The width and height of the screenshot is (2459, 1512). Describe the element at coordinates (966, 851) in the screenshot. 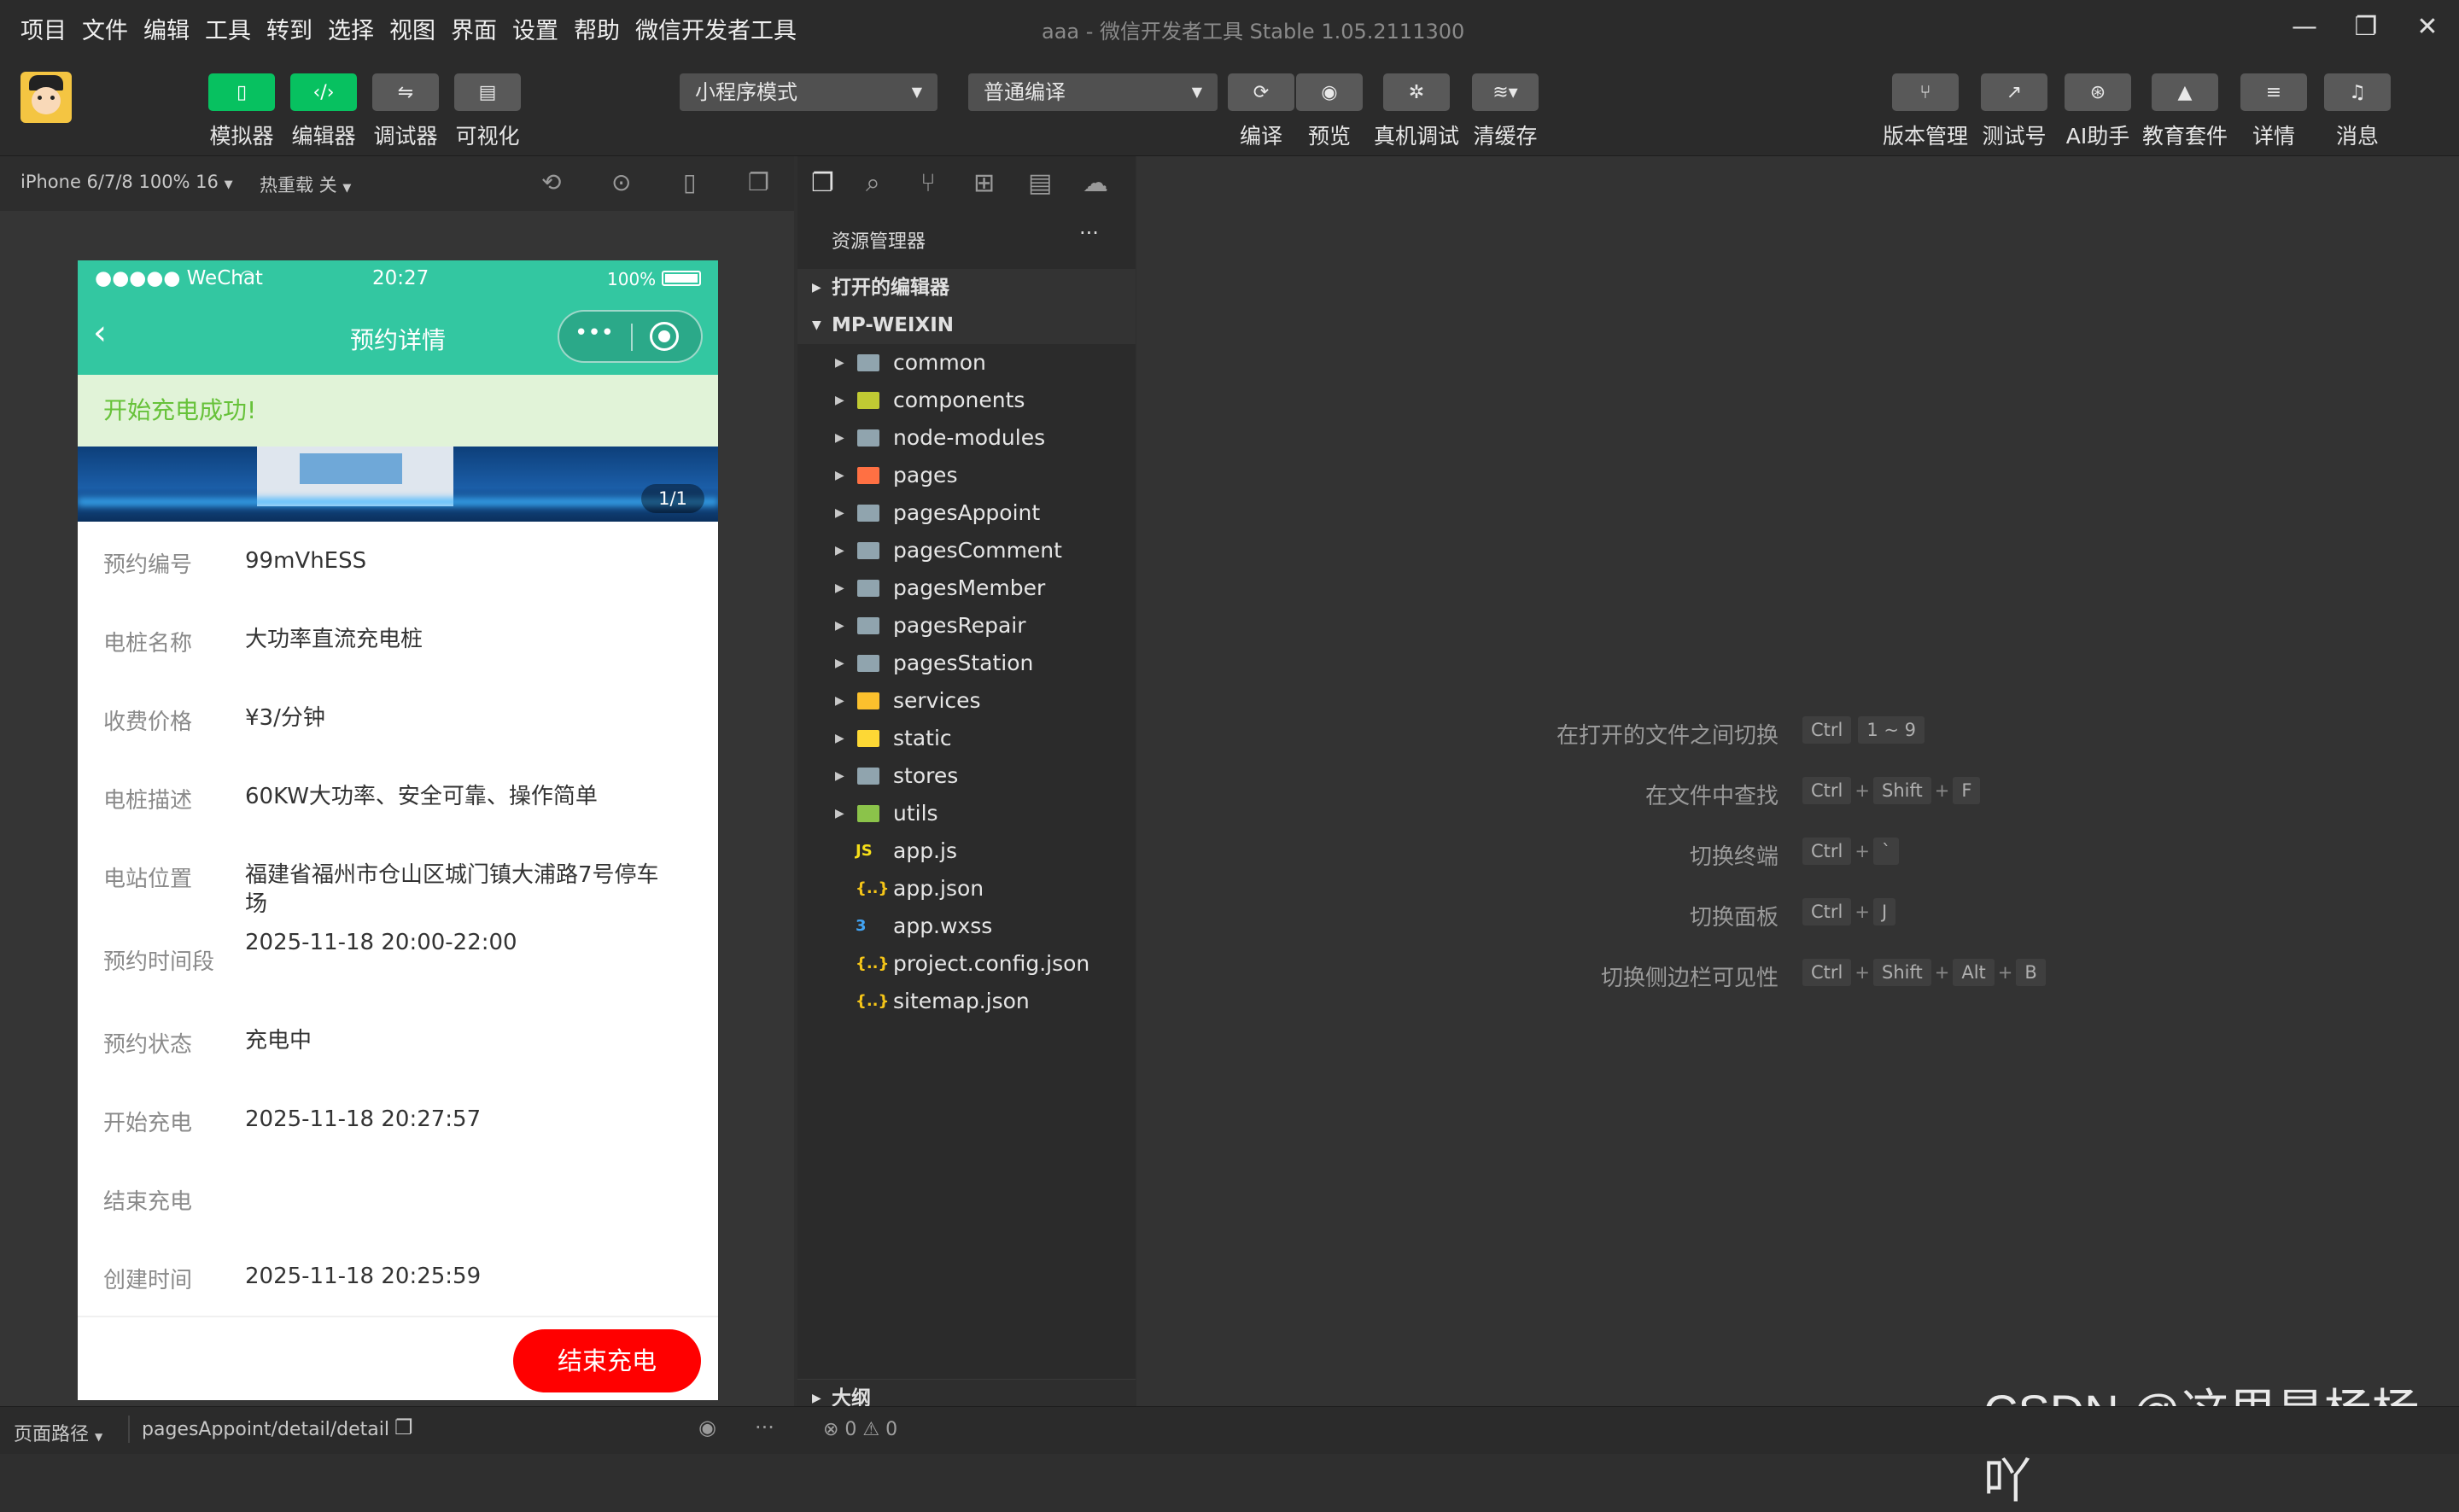

I see `tree-file: JS app.js` at that location.